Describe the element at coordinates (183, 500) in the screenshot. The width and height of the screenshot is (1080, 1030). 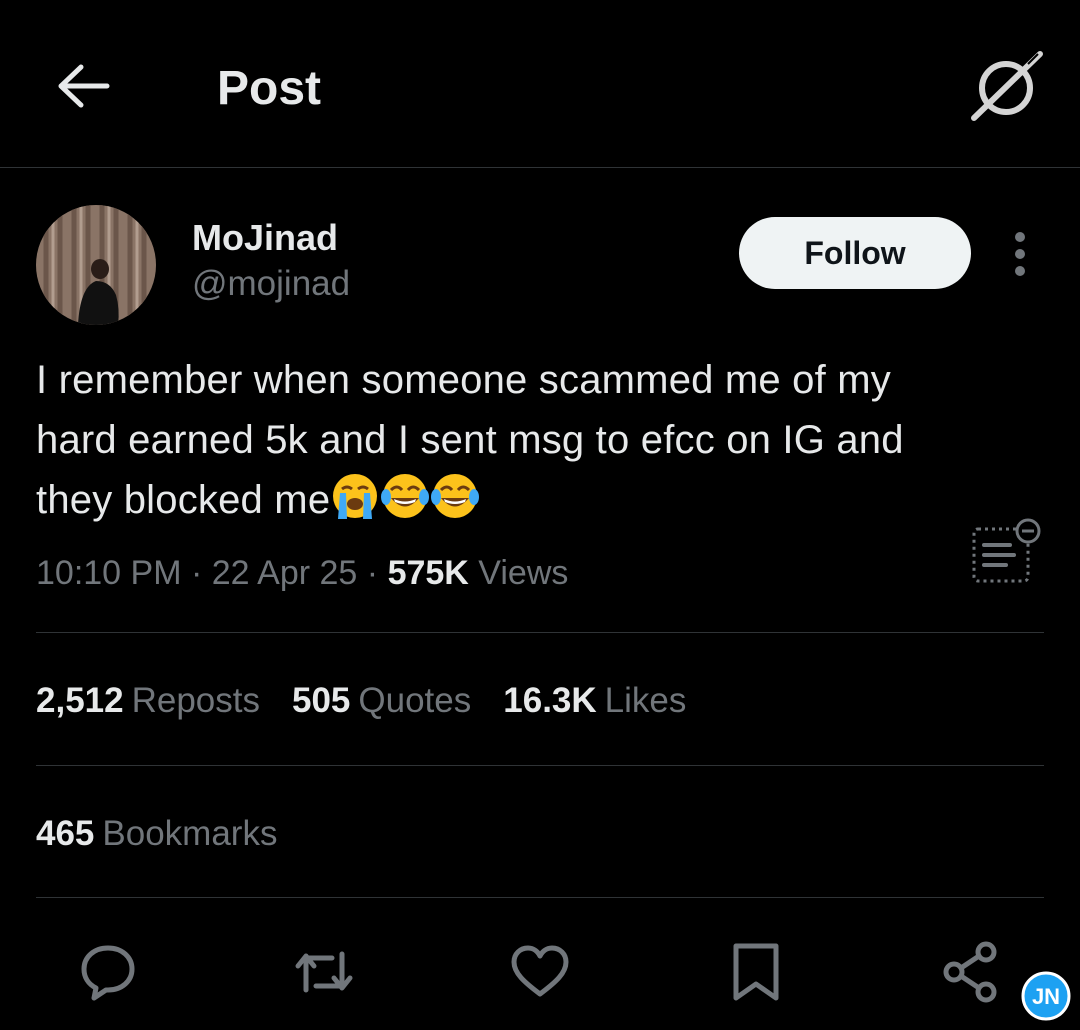
I see `tweet-line-3-text: they blocked me` at that location.